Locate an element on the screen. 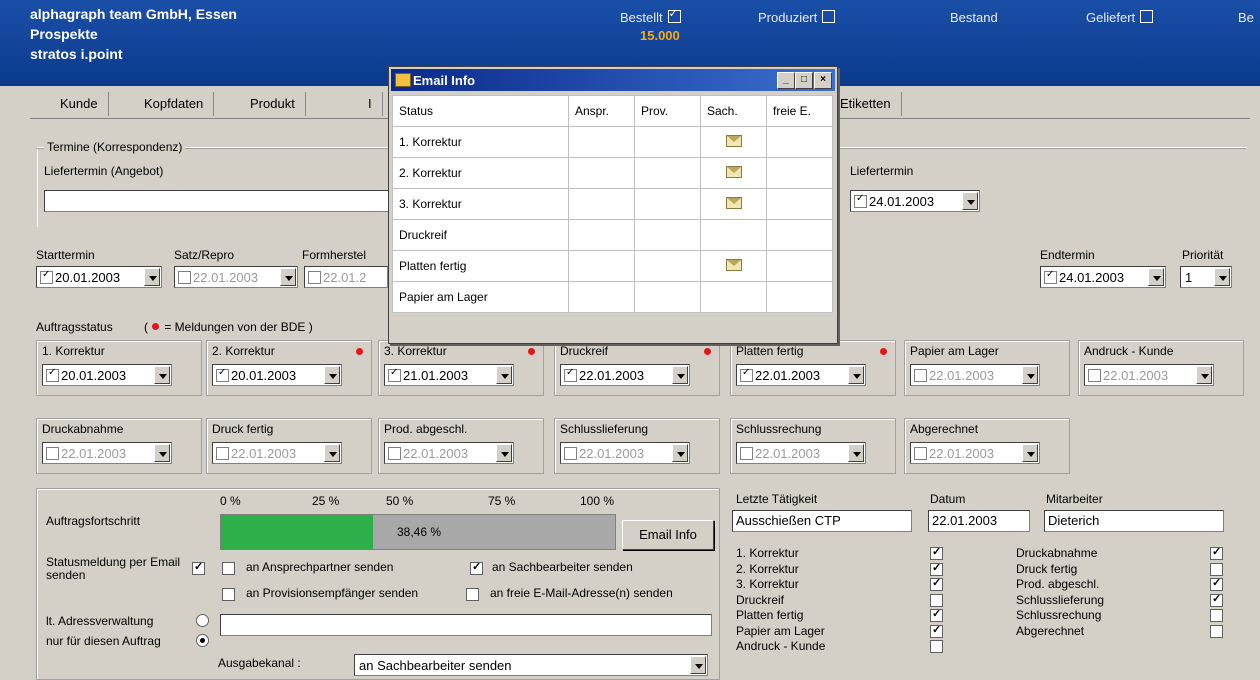 The height and width of the screenshot is (680, 1260). email-info-titlebar: Email Info _ □ × is located at coordinates (613, 80).